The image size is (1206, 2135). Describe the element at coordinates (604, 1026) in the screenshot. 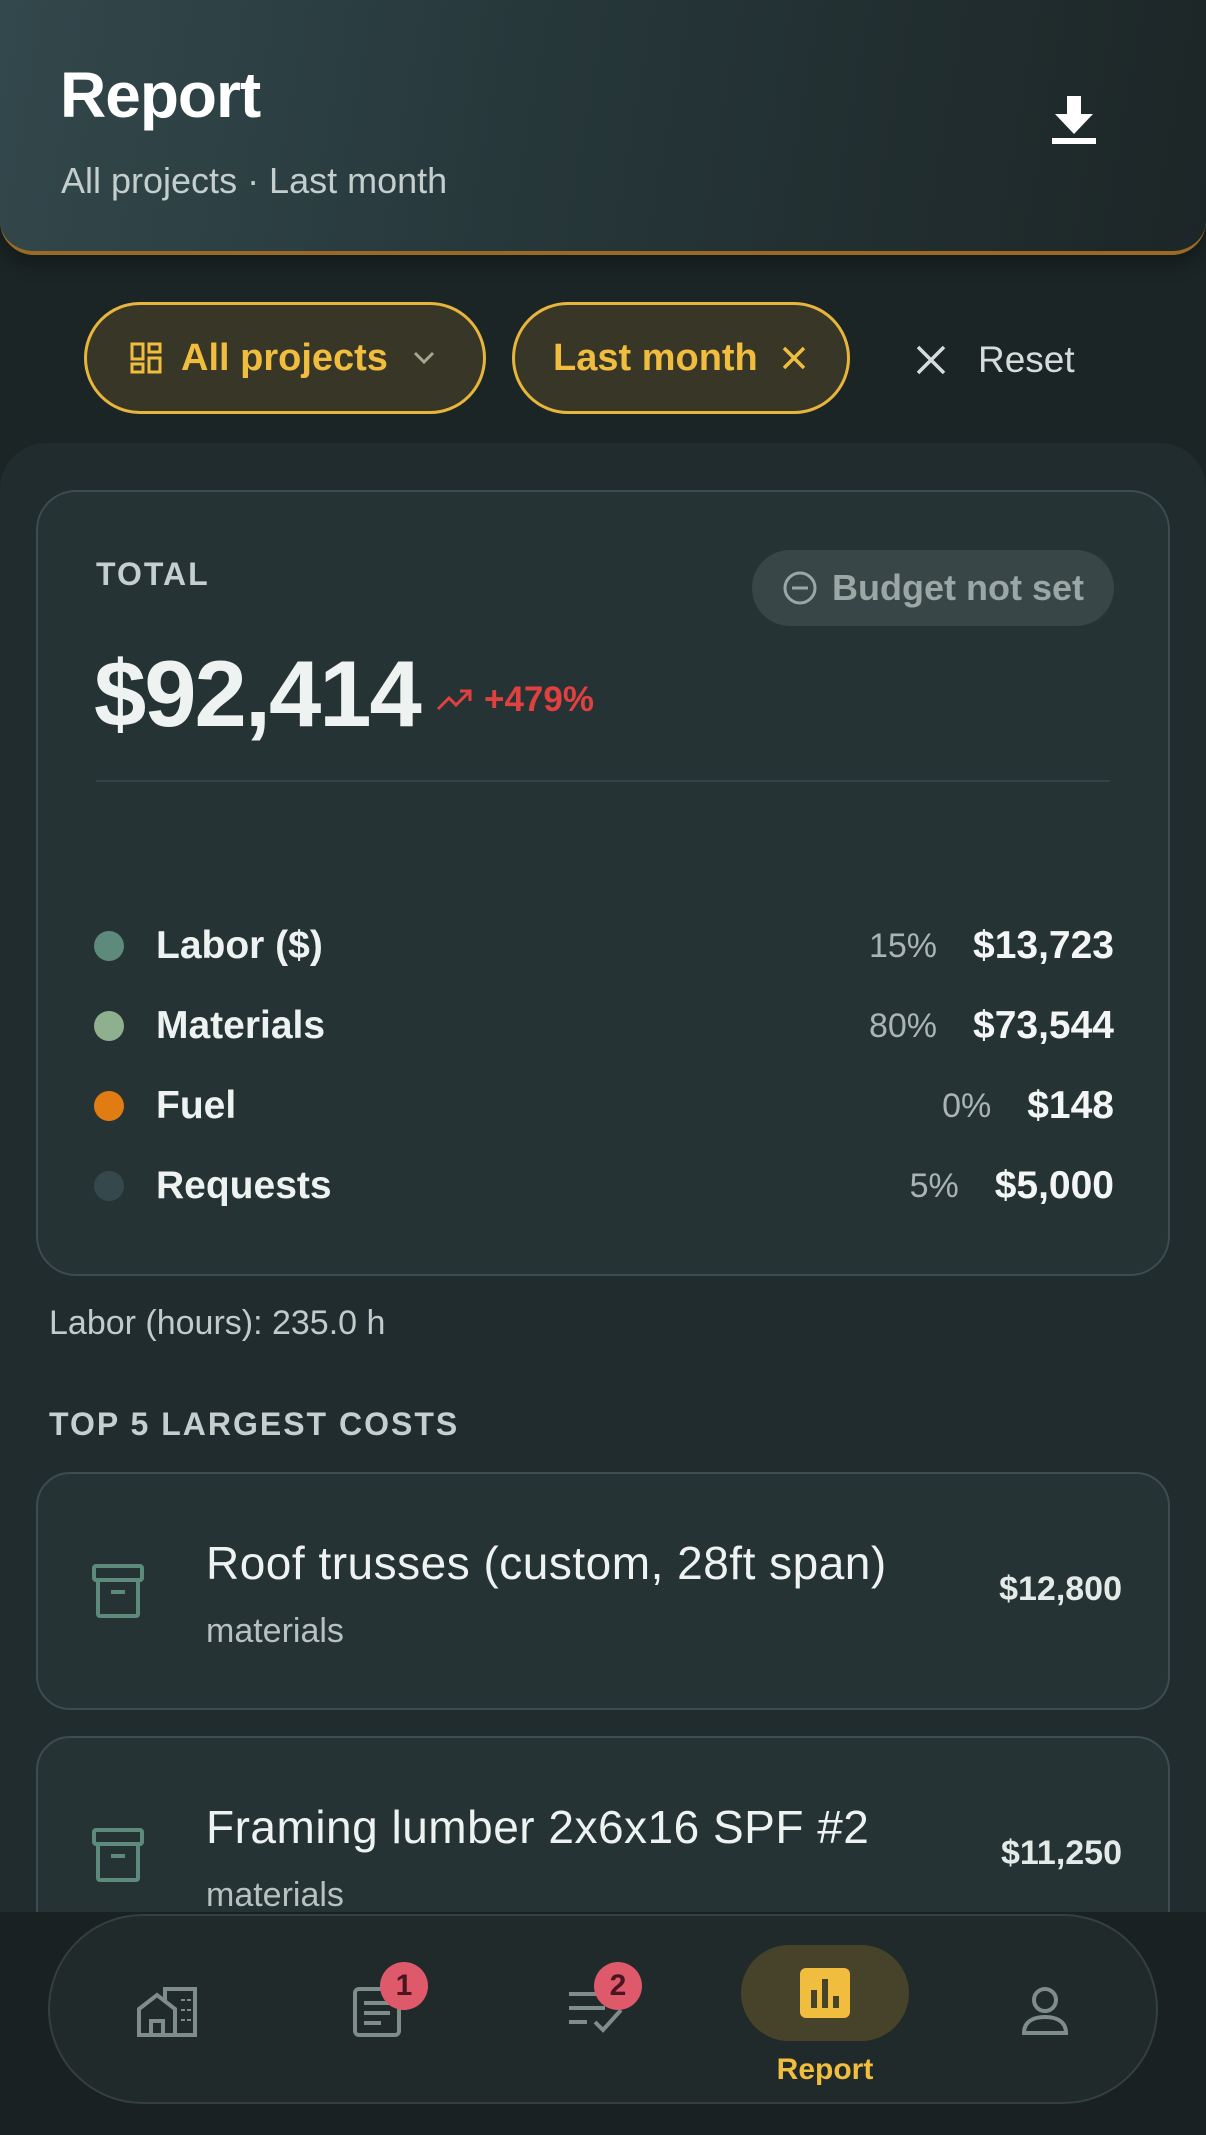

I see `category-row-materials: Materials 80% $73,544` at that location.